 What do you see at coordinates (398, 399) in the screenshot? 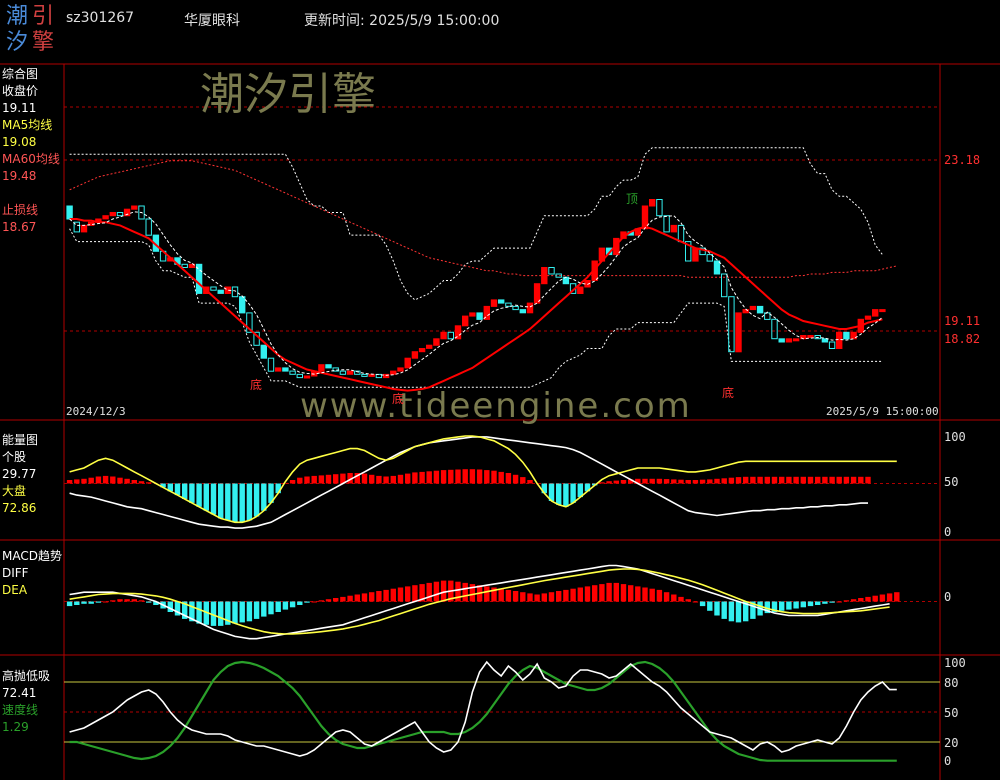
I see `bottom-mark-2: 底` at bounding box center [398, 399].